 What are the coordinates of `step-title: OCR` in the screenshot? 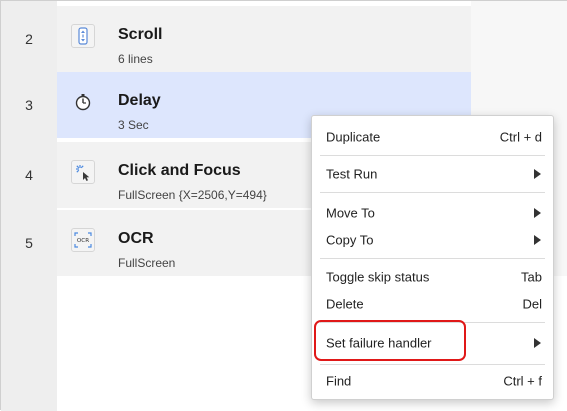 It's located at (136, 238).